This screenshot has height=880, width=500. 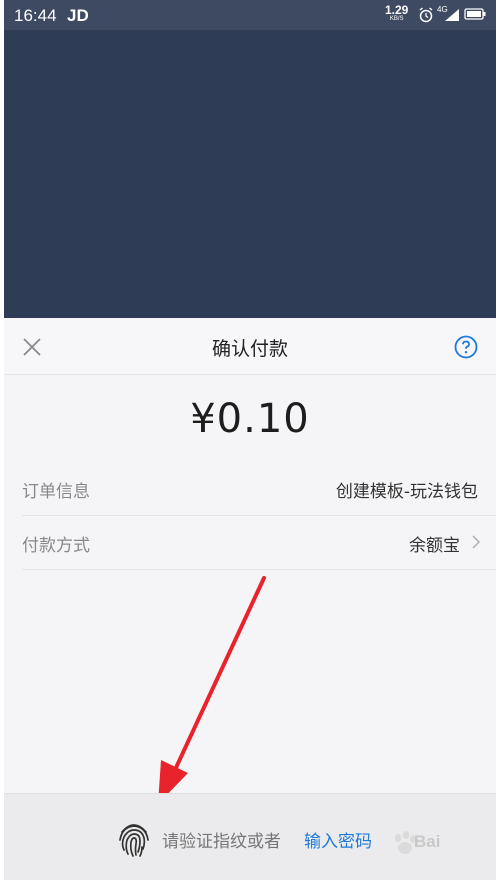 I want to click on order-info-row: 订单信息 创建模板-玩法钱包, so click(x=259, y=488).